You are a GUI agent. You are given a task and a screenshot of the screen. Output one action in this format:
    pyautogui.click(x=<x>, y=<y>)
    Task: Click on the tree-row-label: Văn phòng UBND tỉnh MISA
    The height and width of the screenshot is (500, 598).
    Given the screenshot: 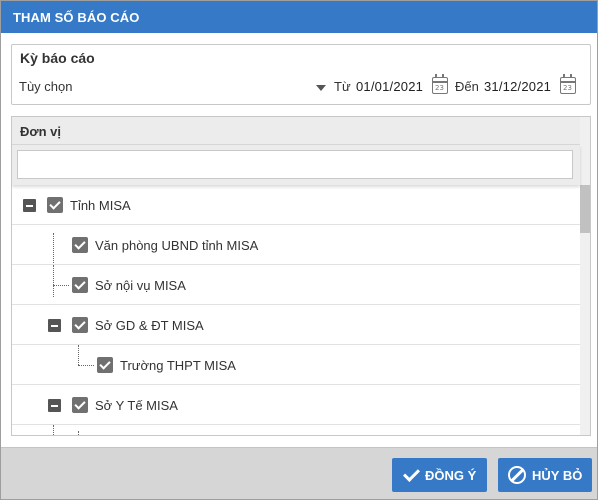 What is the action you would take?
    pyautogui.click(x=177, y=245)
    